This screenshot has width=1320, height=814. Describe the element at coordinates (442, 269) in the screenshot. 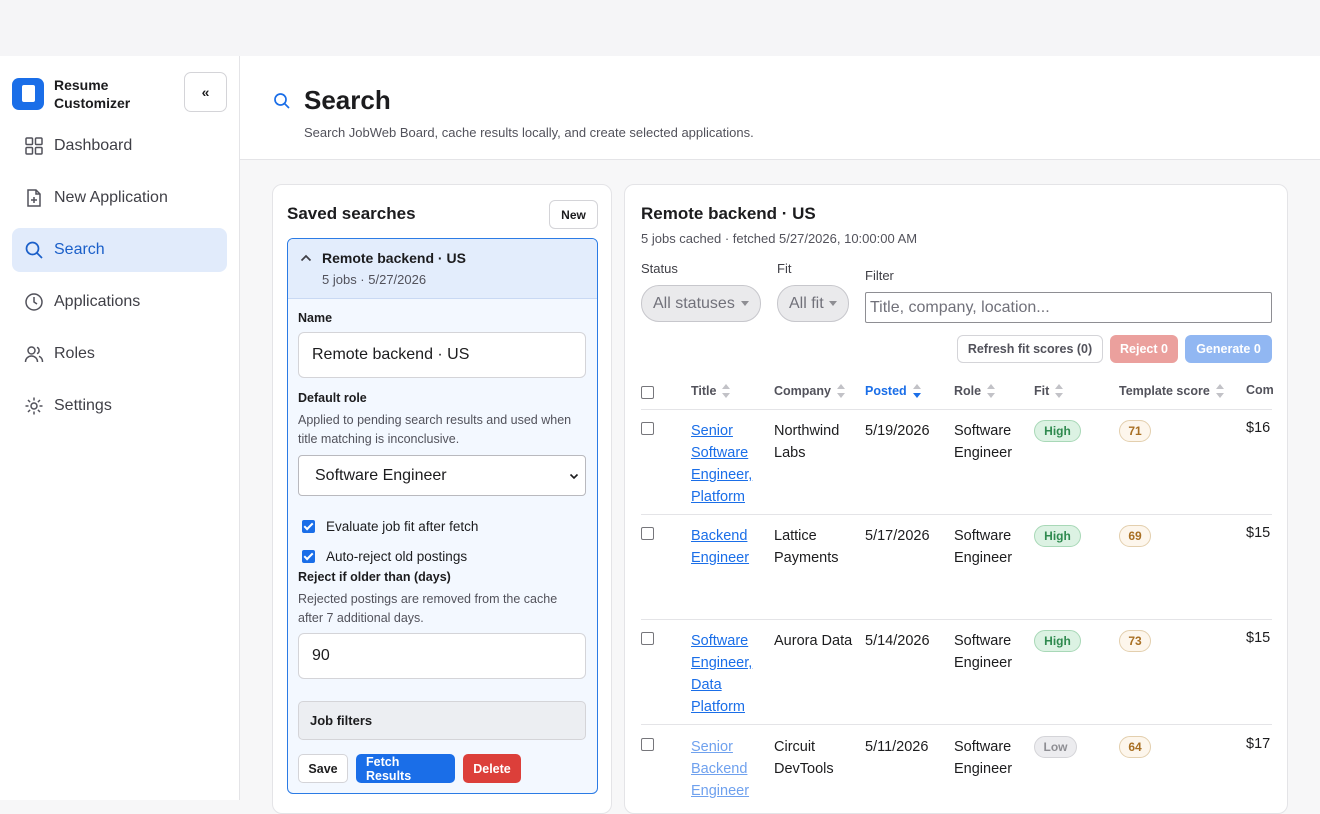

I see `saved-search-card-header: Remote backend · US 5 jobs · 5/27/2026` at that location.